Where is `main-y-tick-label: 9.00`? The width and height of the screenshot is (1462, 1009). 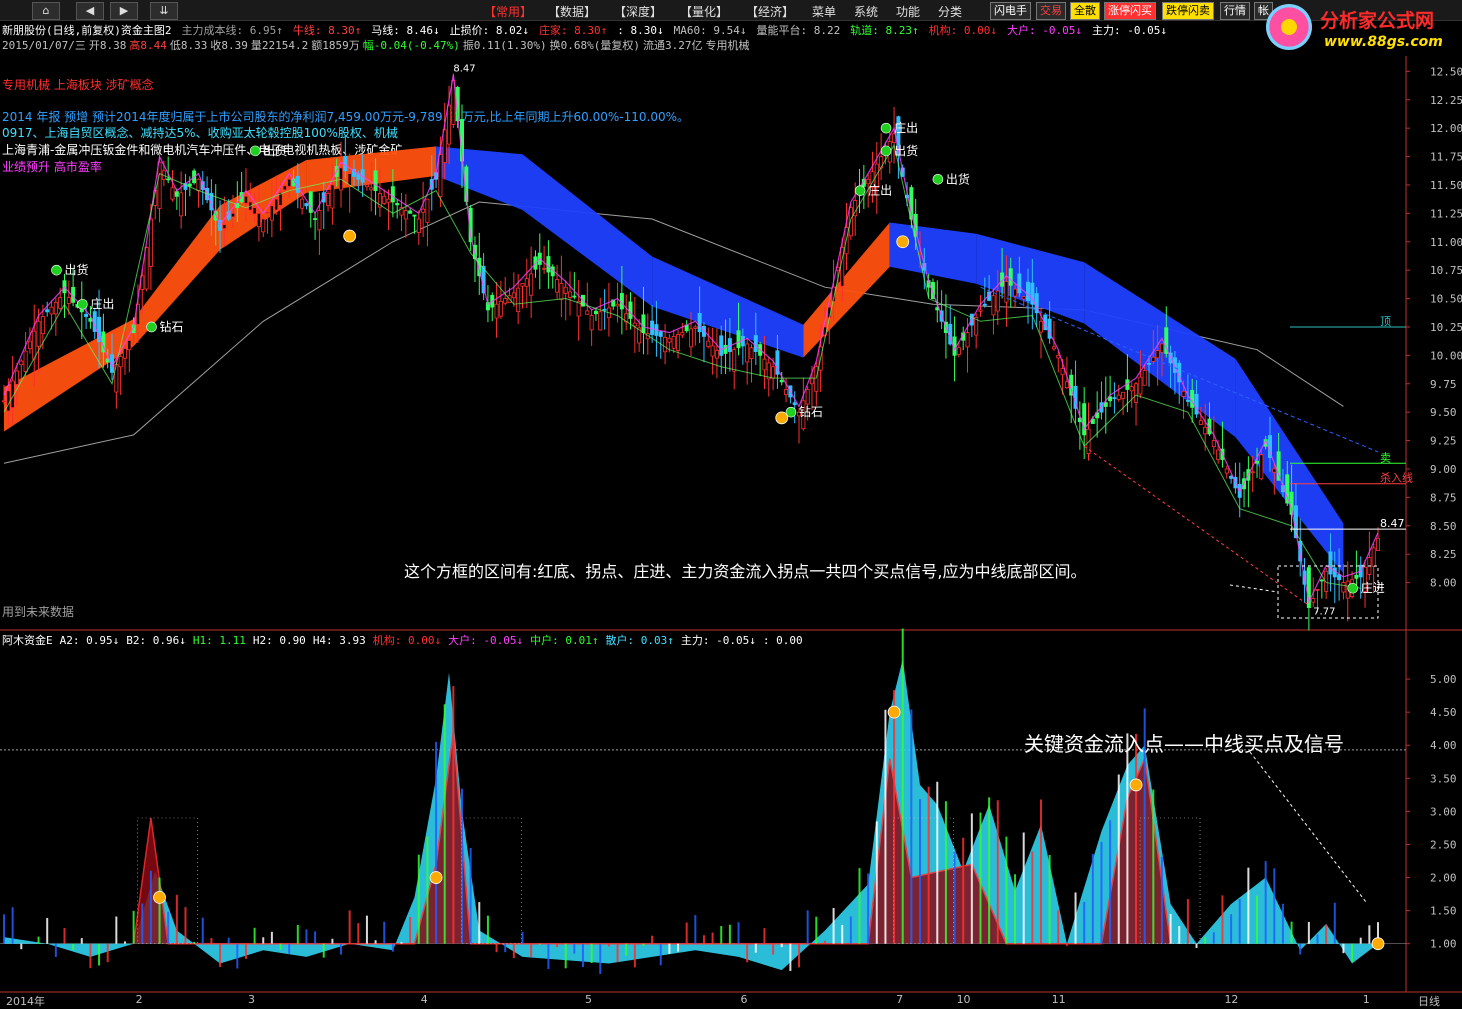 main-y-tick-label: 9.00 is located at coordinates (1443, 469).